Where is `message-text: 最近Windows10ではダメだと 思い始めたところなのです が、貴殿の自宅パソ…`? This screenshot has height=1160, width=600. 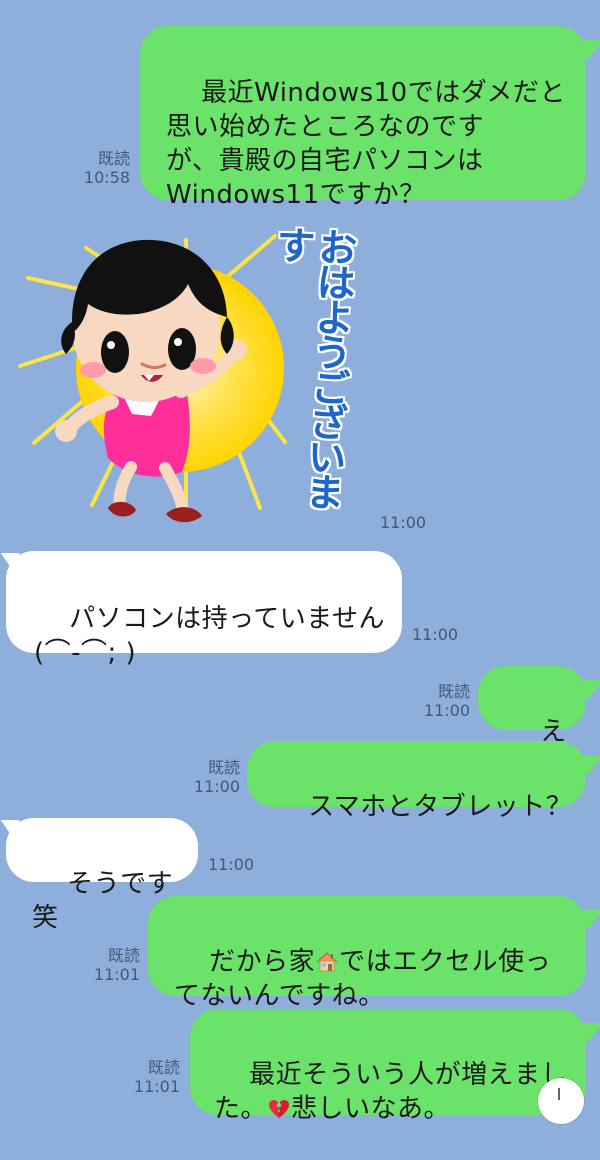 message-text: 最近Windows10ではダメだと 思い始めたところなのです が、貴殿の自宅パソ… is located at coordinates (366, 144).